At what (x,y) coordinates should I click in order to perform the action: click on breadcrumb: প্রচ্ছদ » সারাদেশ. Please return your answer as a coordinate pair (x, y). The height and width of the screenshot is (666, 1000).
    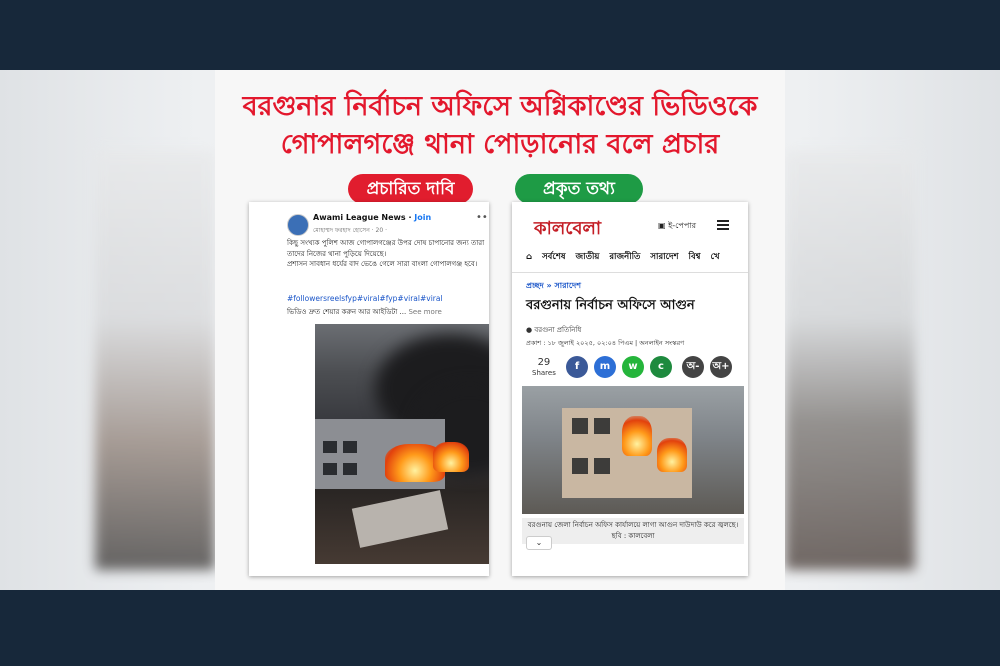
    Looking at the image, I should click on (553, 286).